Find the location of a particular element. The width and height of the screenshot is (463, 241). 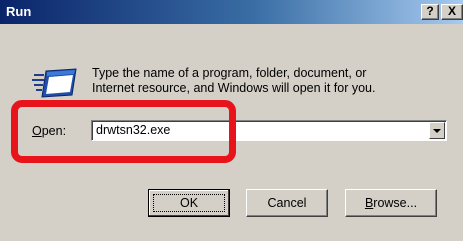

open-dropdown-button is located at coordinates (437, 130).